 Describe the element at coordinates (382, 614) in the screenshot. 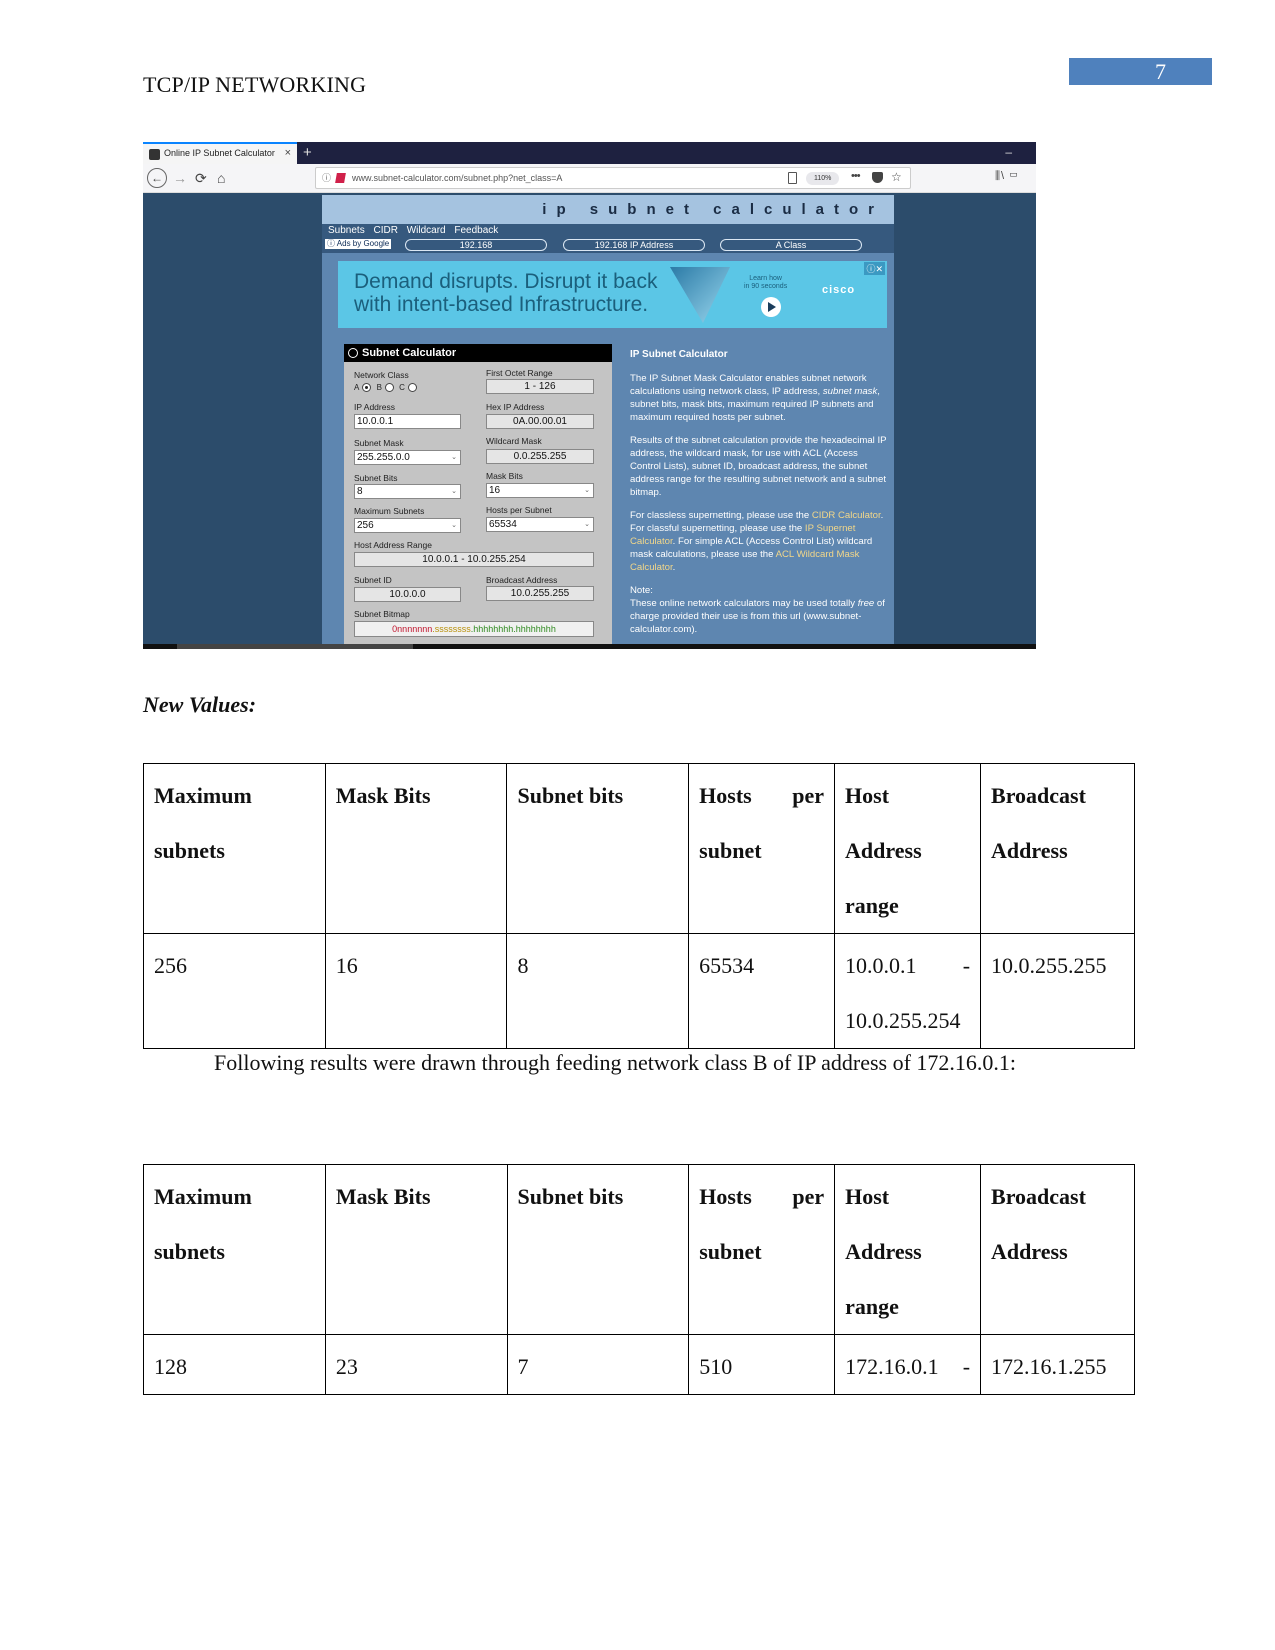

I see `subnet-bitmap-label: Subnet Bitmap` at that location.